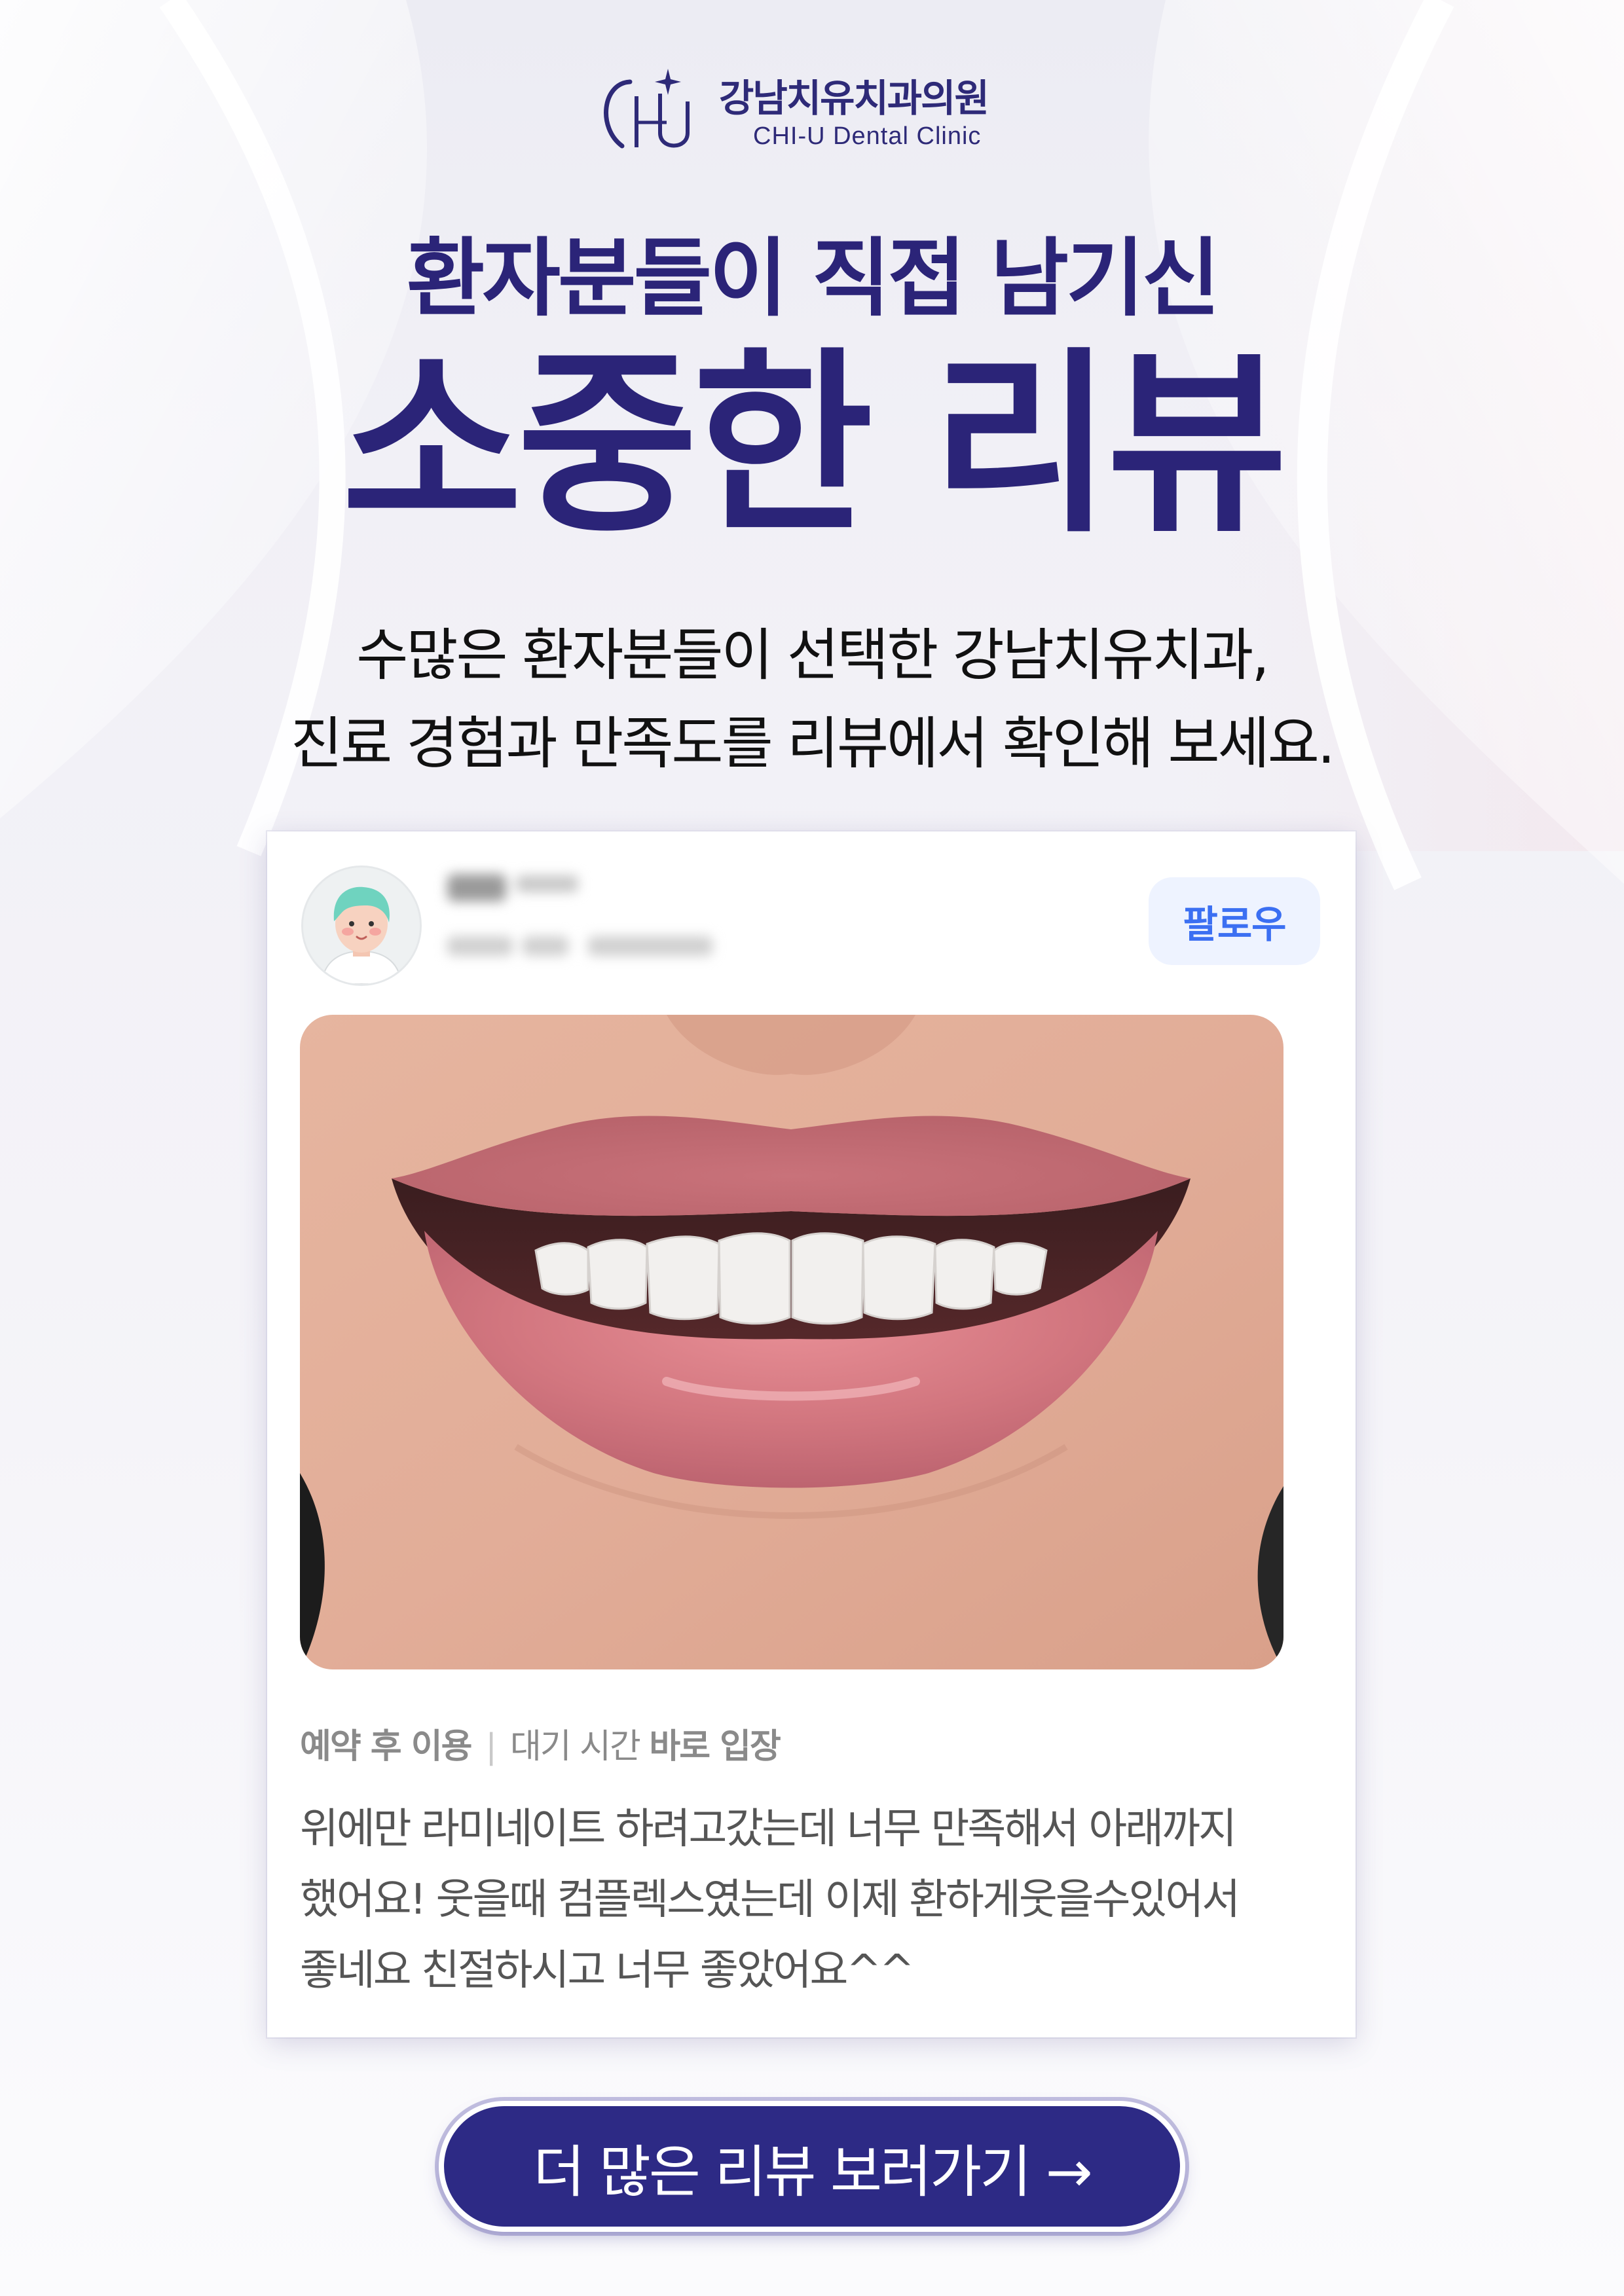  I want to click on subheadline-line-2: 진료 경험과 만족도를 리뷰에서 확인해 보세요., so click(812, 743).